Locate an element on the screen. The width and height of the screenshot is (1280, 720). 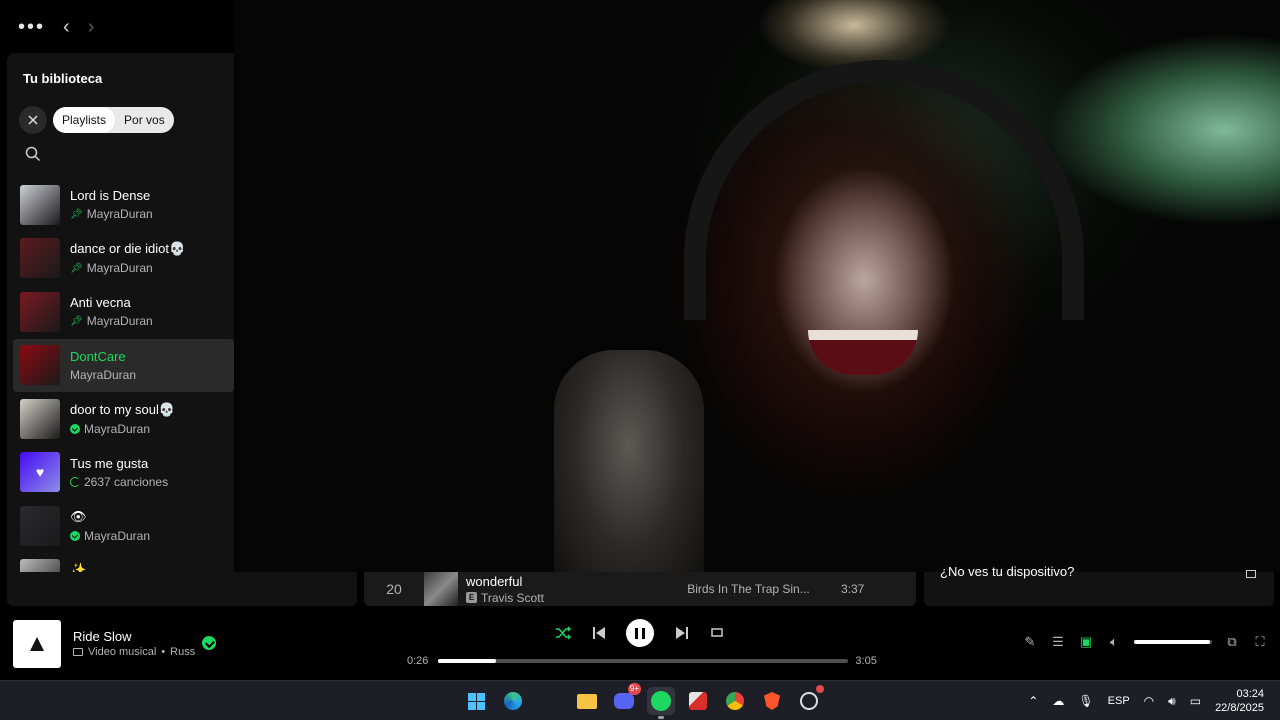
library-item-title: dance or die idiot💀 is located at coordinates (128, 249).